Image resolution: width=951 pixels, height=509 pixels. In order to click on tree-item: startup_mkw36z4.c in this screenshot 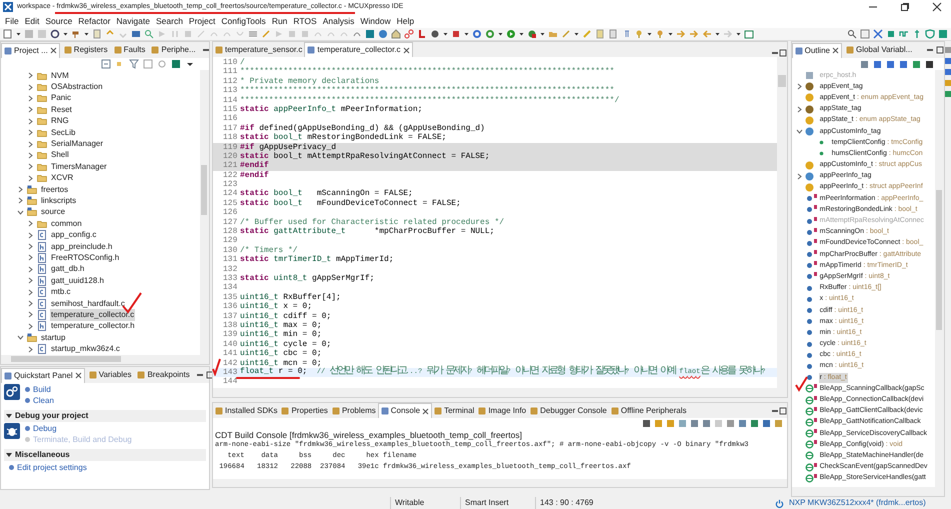, I will do `click(85, 349)`.